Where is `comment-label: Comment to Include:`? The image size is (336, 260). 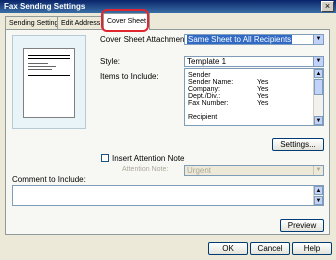
comment-label: Comment to Include: is located at coordinates (49, 179).